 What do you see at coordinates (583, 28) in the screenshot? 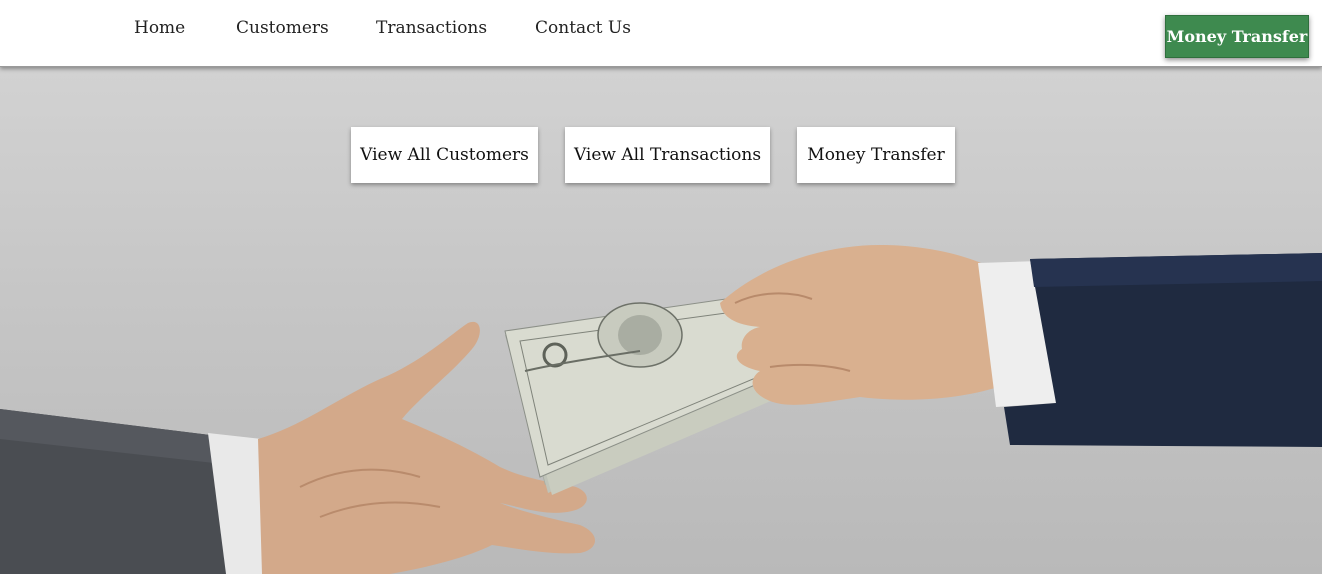
I see `nav-link-contact-us: Contact Us` at bounding box center [583, 28].